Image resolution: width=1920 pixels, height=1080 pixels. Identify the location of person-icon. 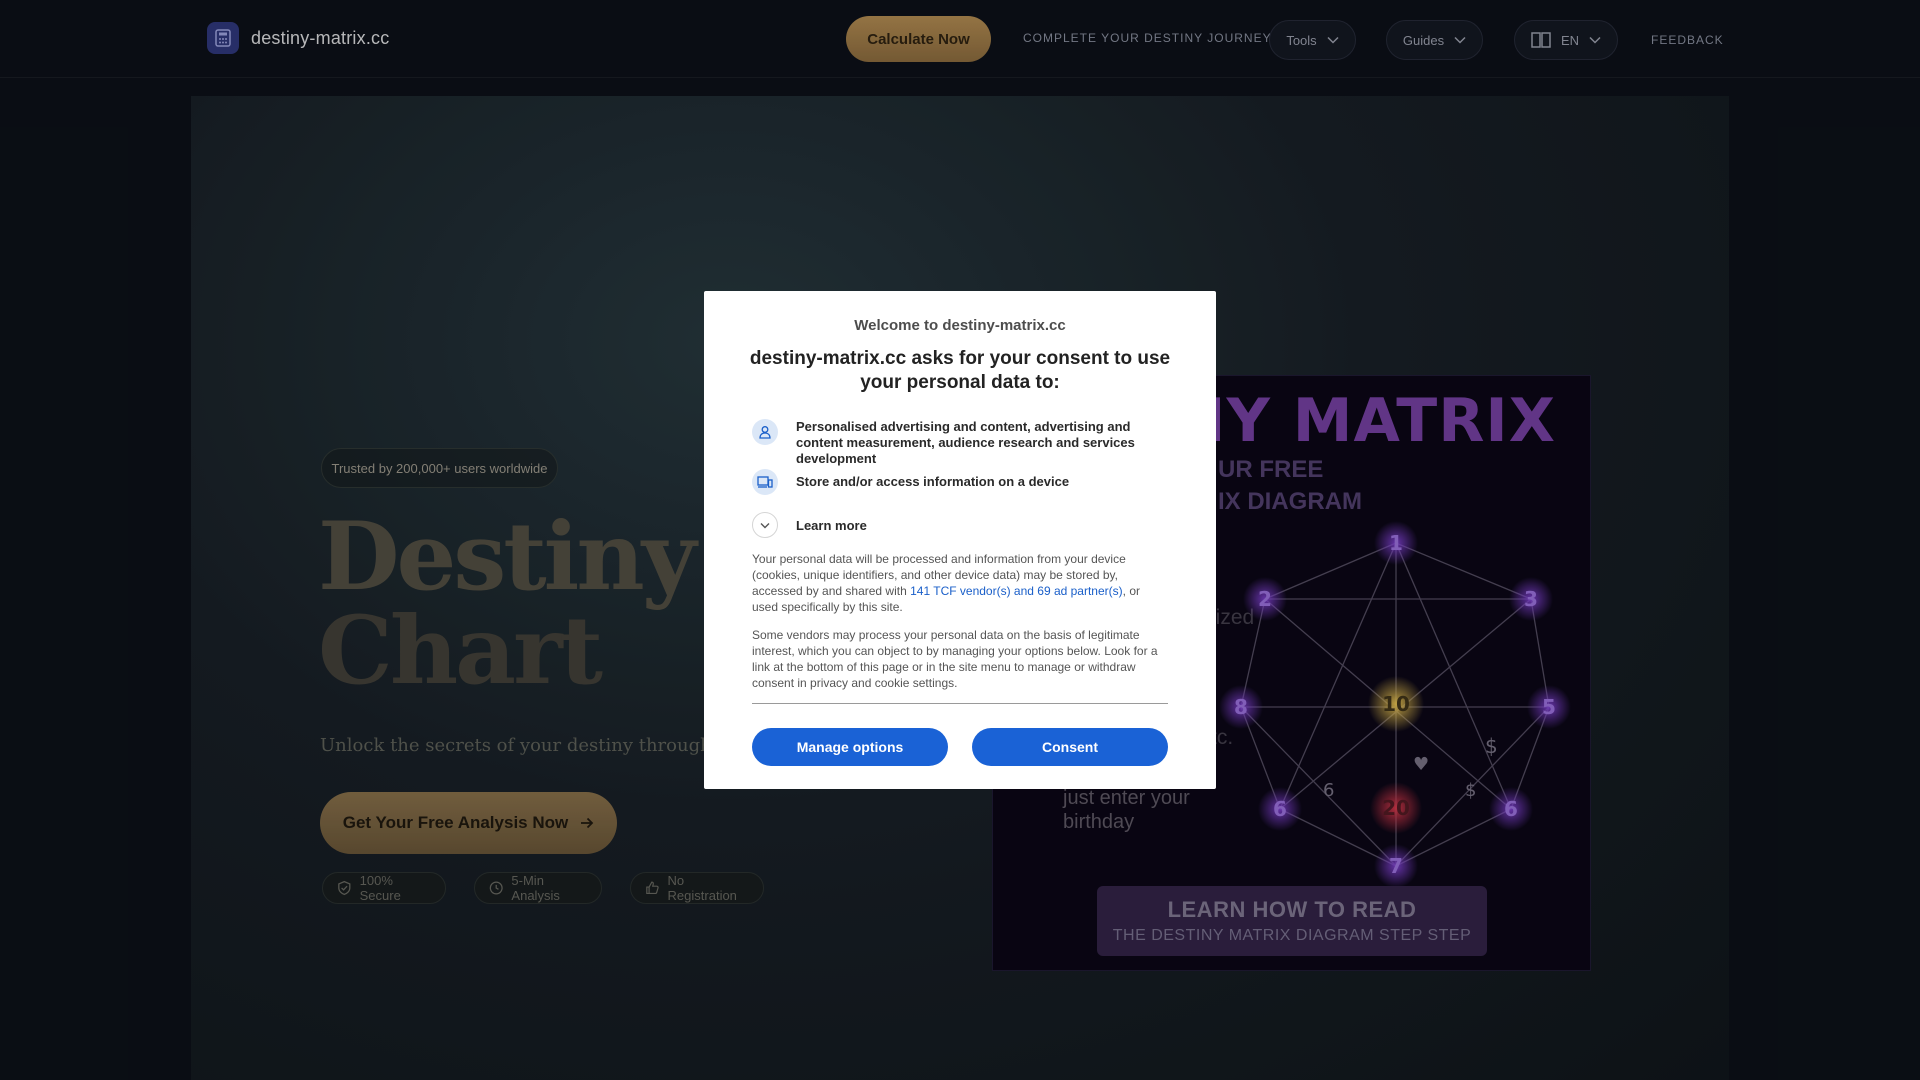
(765, 432).